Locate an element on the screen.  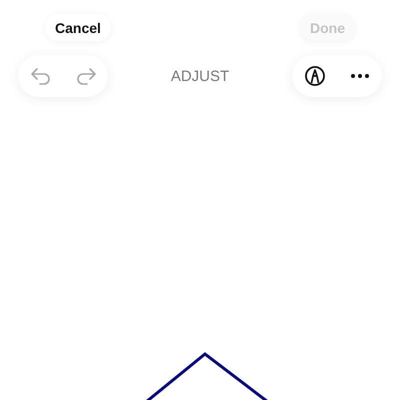
cancel-button: Cancel is located at coordinates (78, 27).